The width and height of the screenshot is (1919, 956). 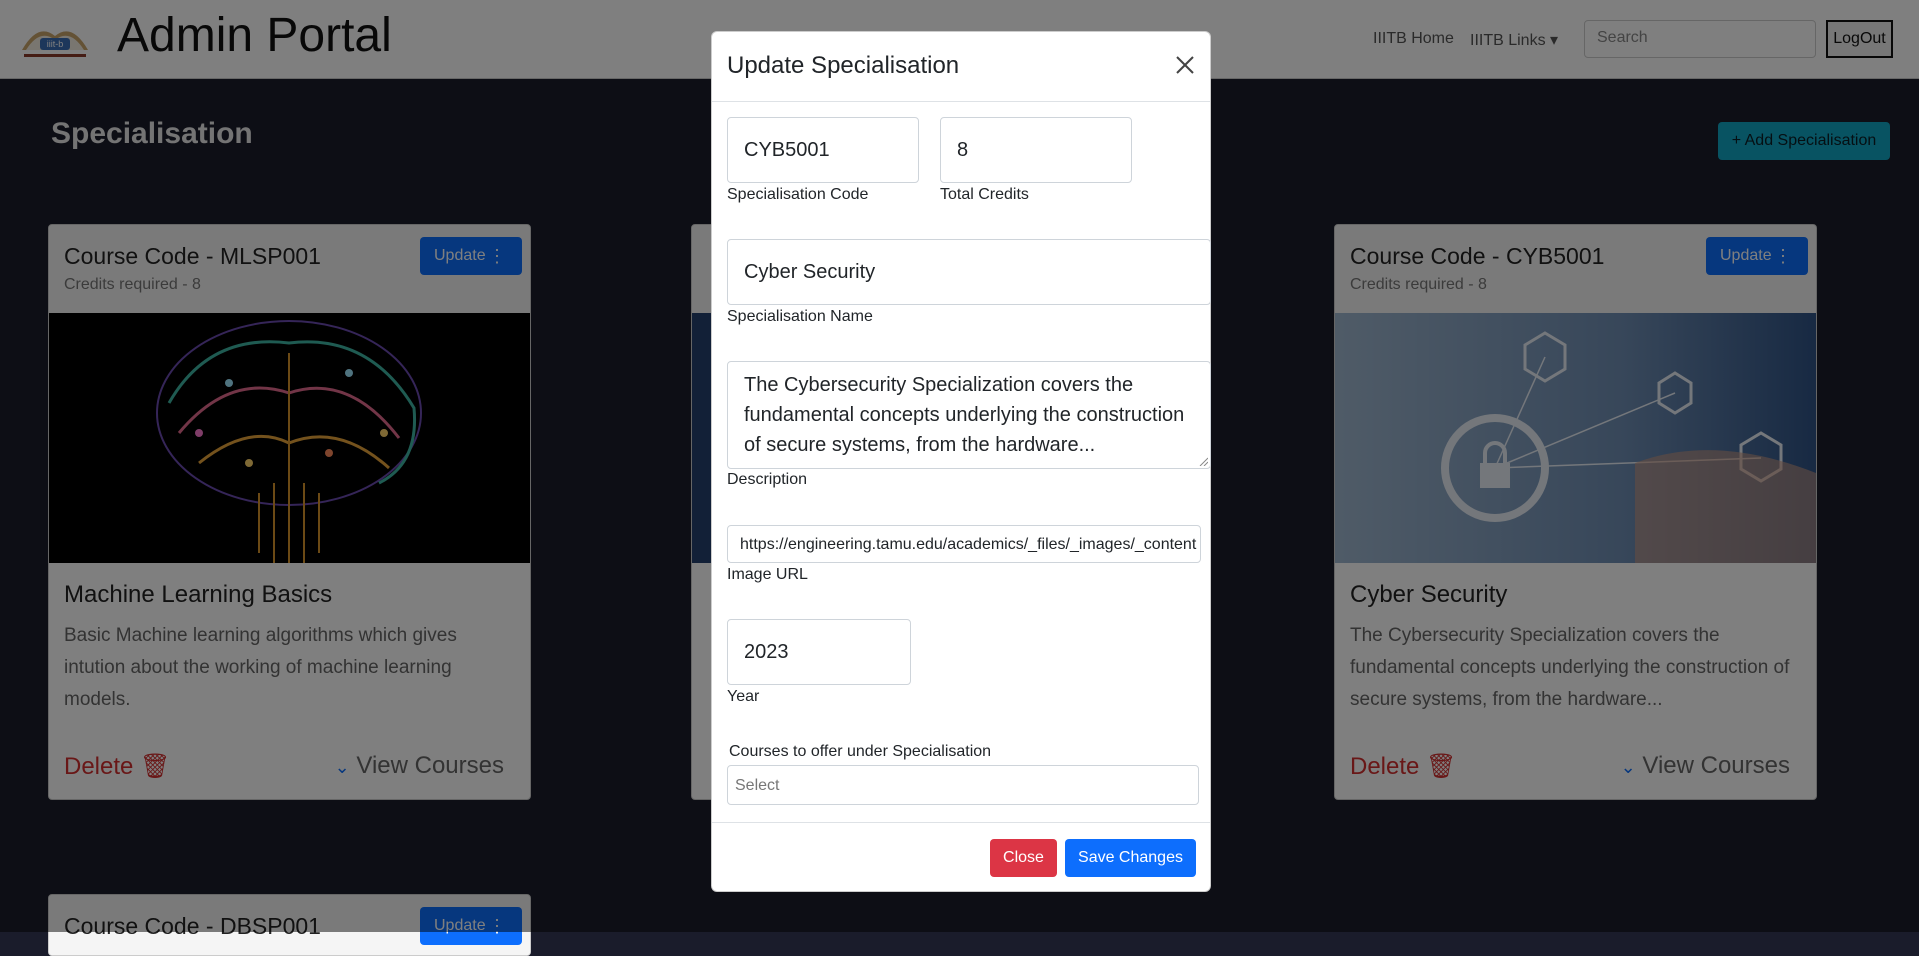 I want to click on modal-header: Update Specialisation, so click(x=961, y=67).